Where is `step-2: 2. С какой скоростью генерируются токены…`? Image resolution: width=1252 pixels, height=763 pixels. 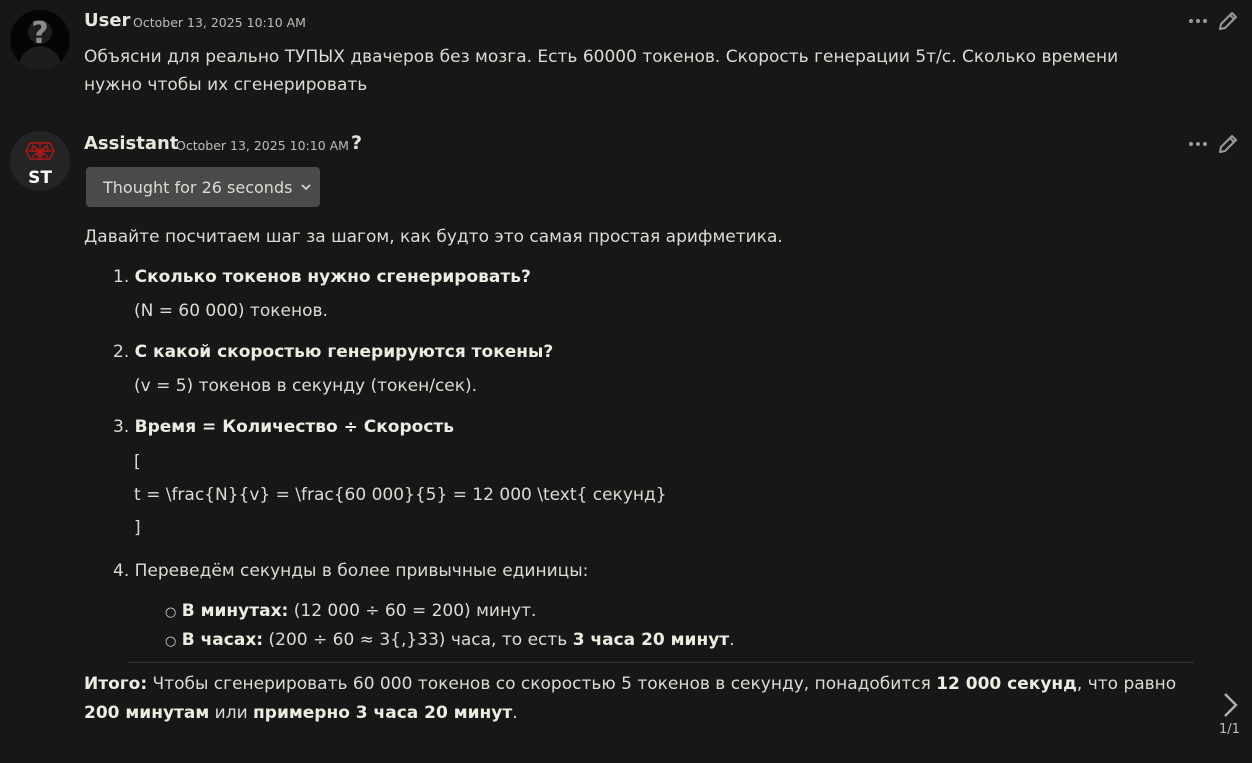
step-2: 2. С какой скоростью генерируются токены… is located at coordinates (333, 352).